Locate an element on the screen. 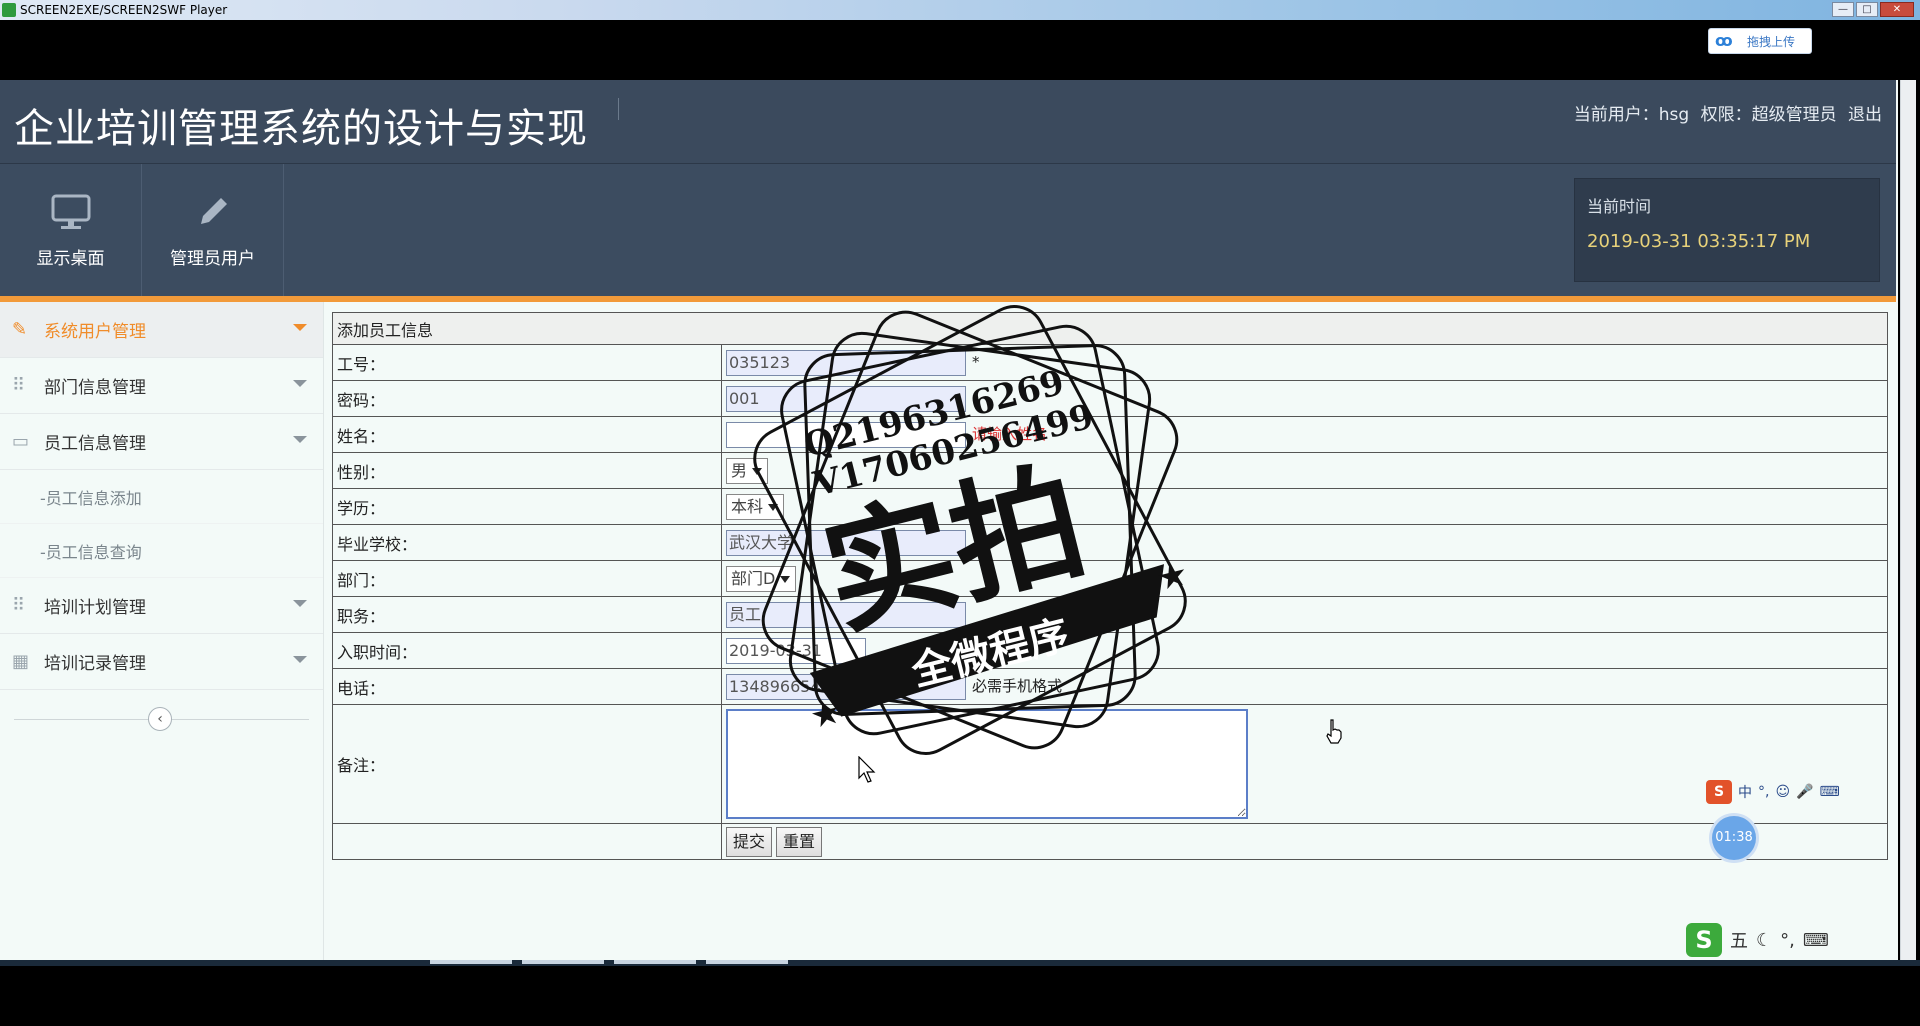 The image size is (1920, 1026). emp-no-input: 035123 is located at coordinates (846, 362).